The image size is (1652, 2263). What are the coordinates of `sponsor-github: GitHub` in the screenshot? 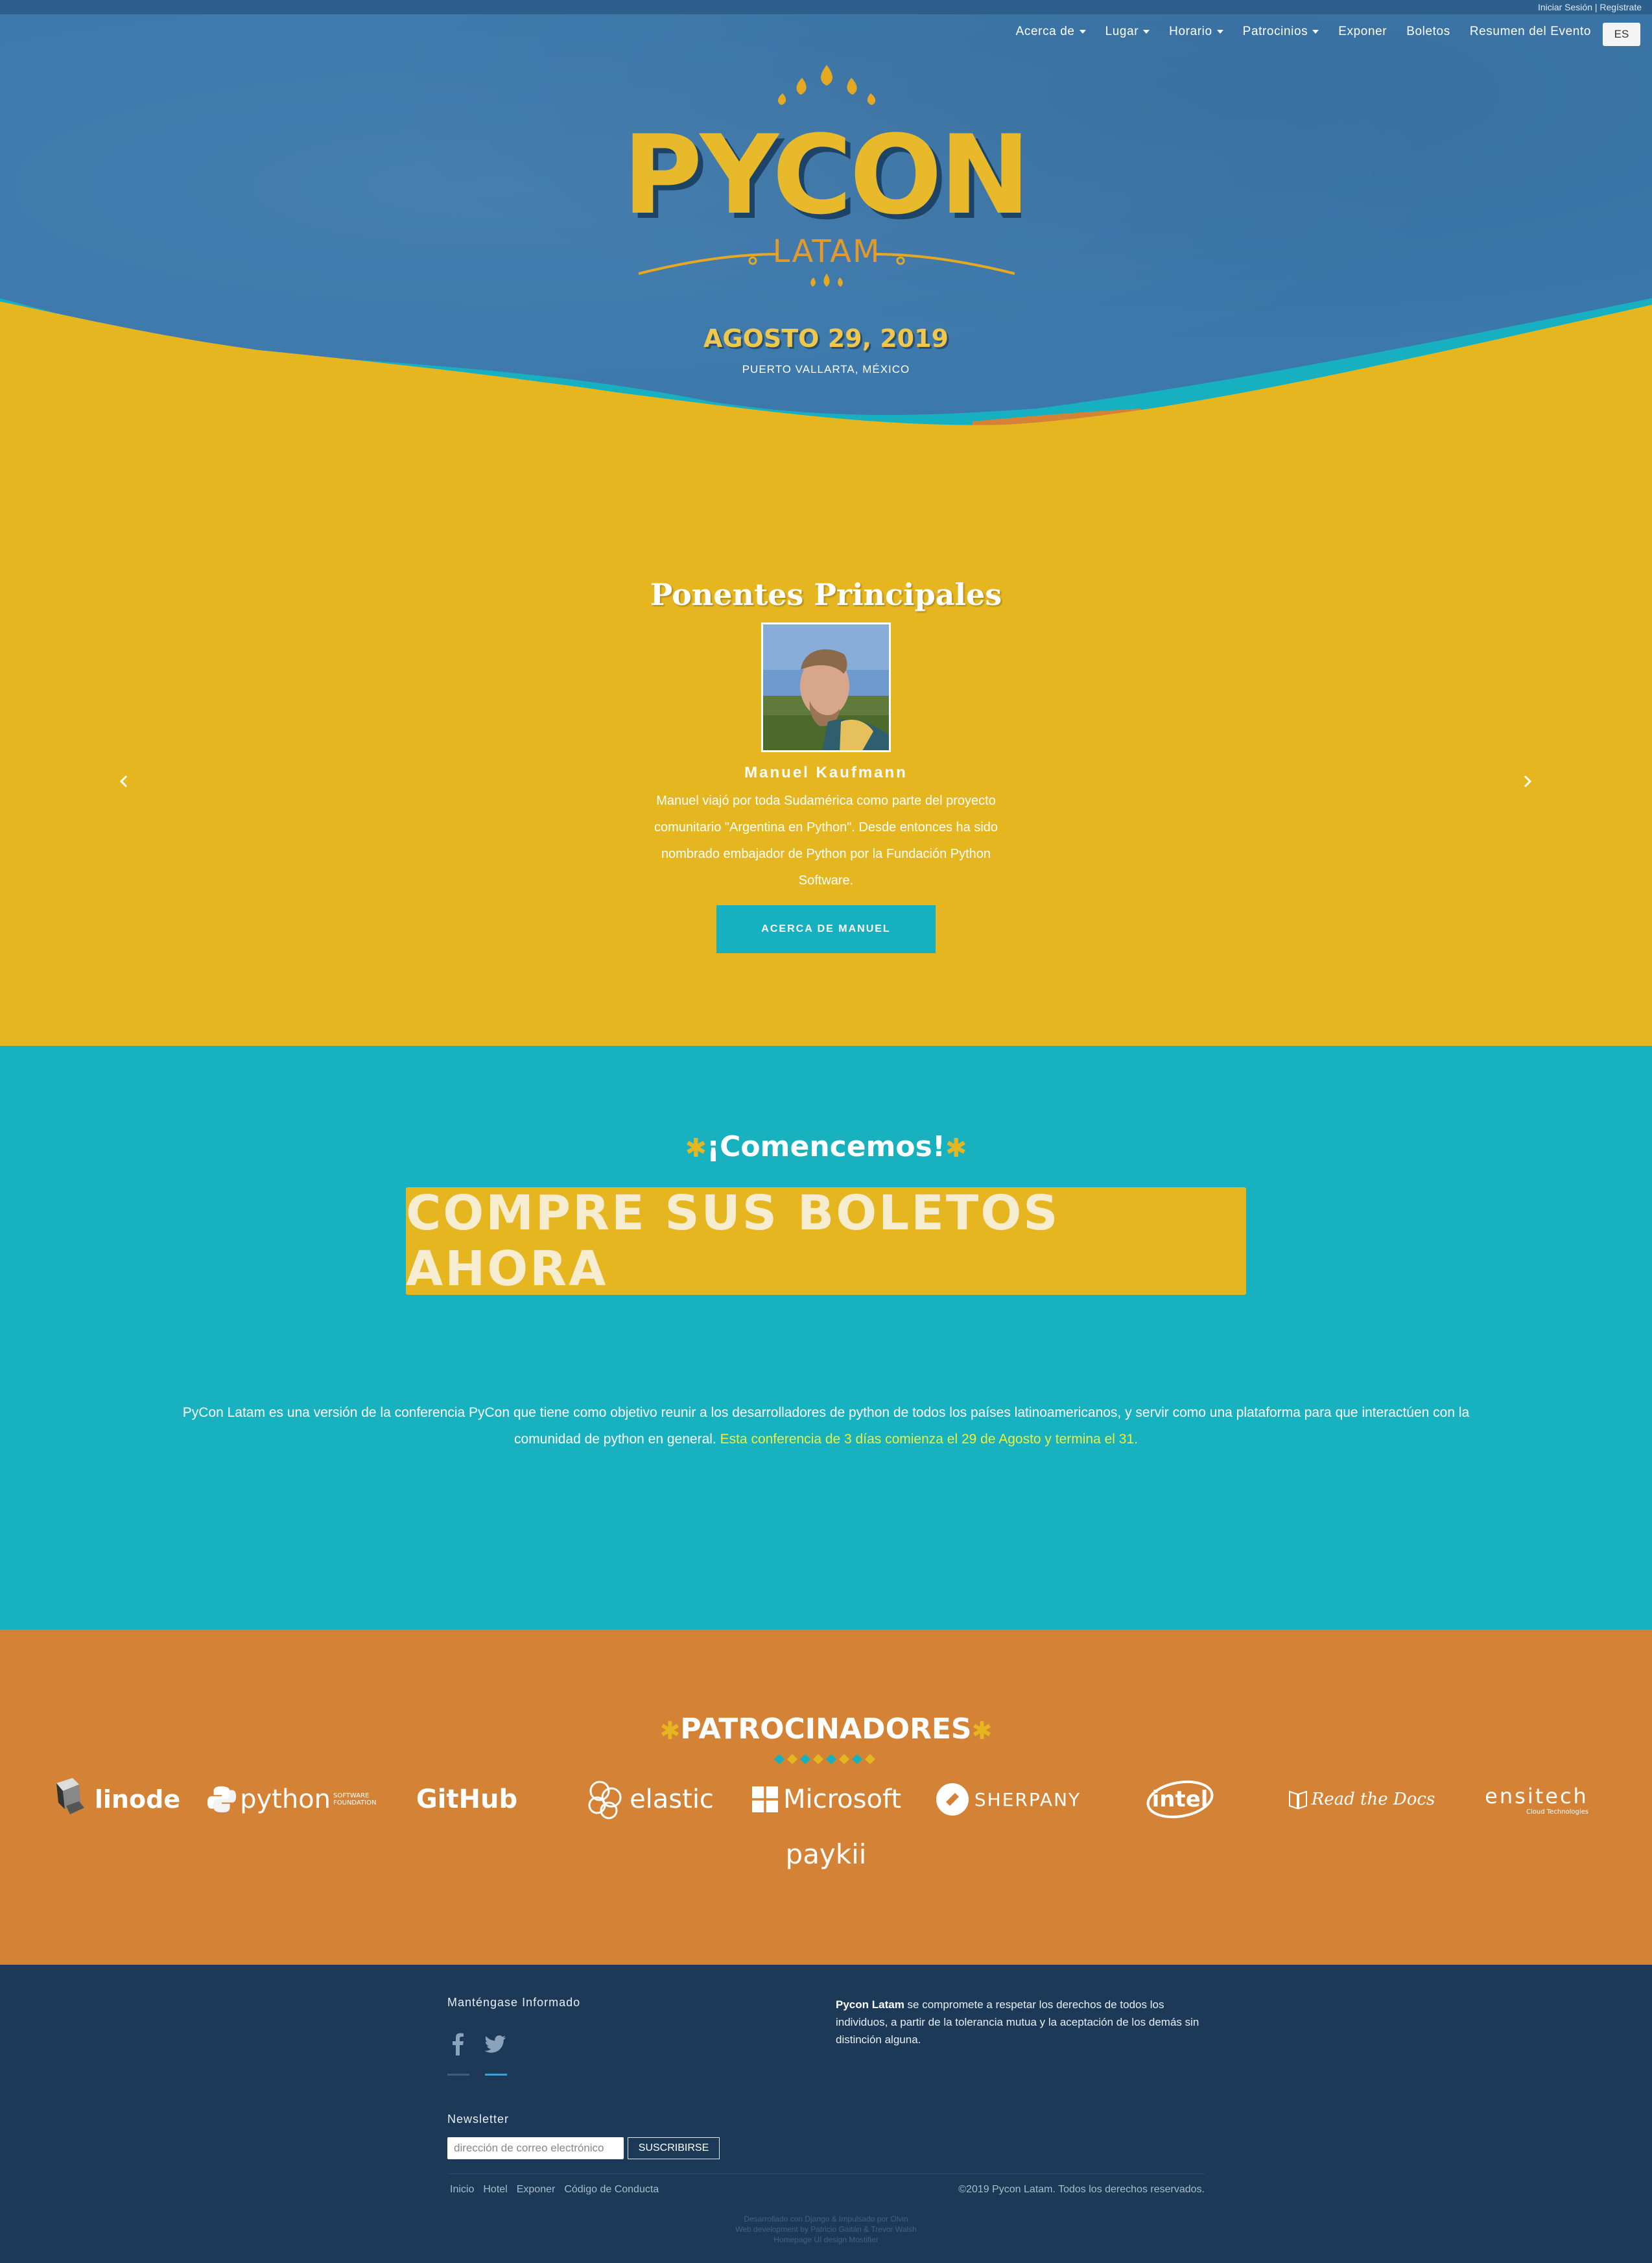 It's located at (467, 1799).